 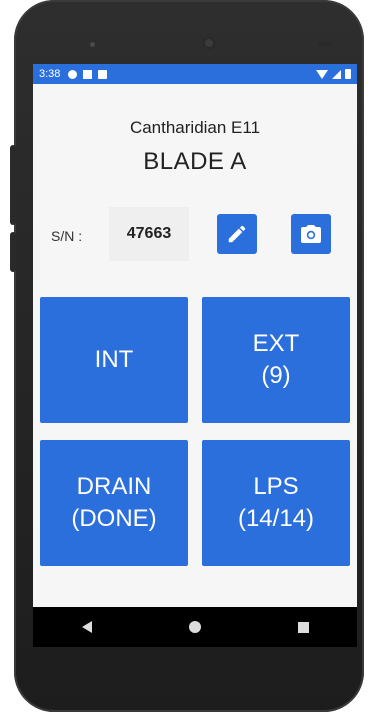 I want to click on status-notification-icons, so click(x=88, y=74).